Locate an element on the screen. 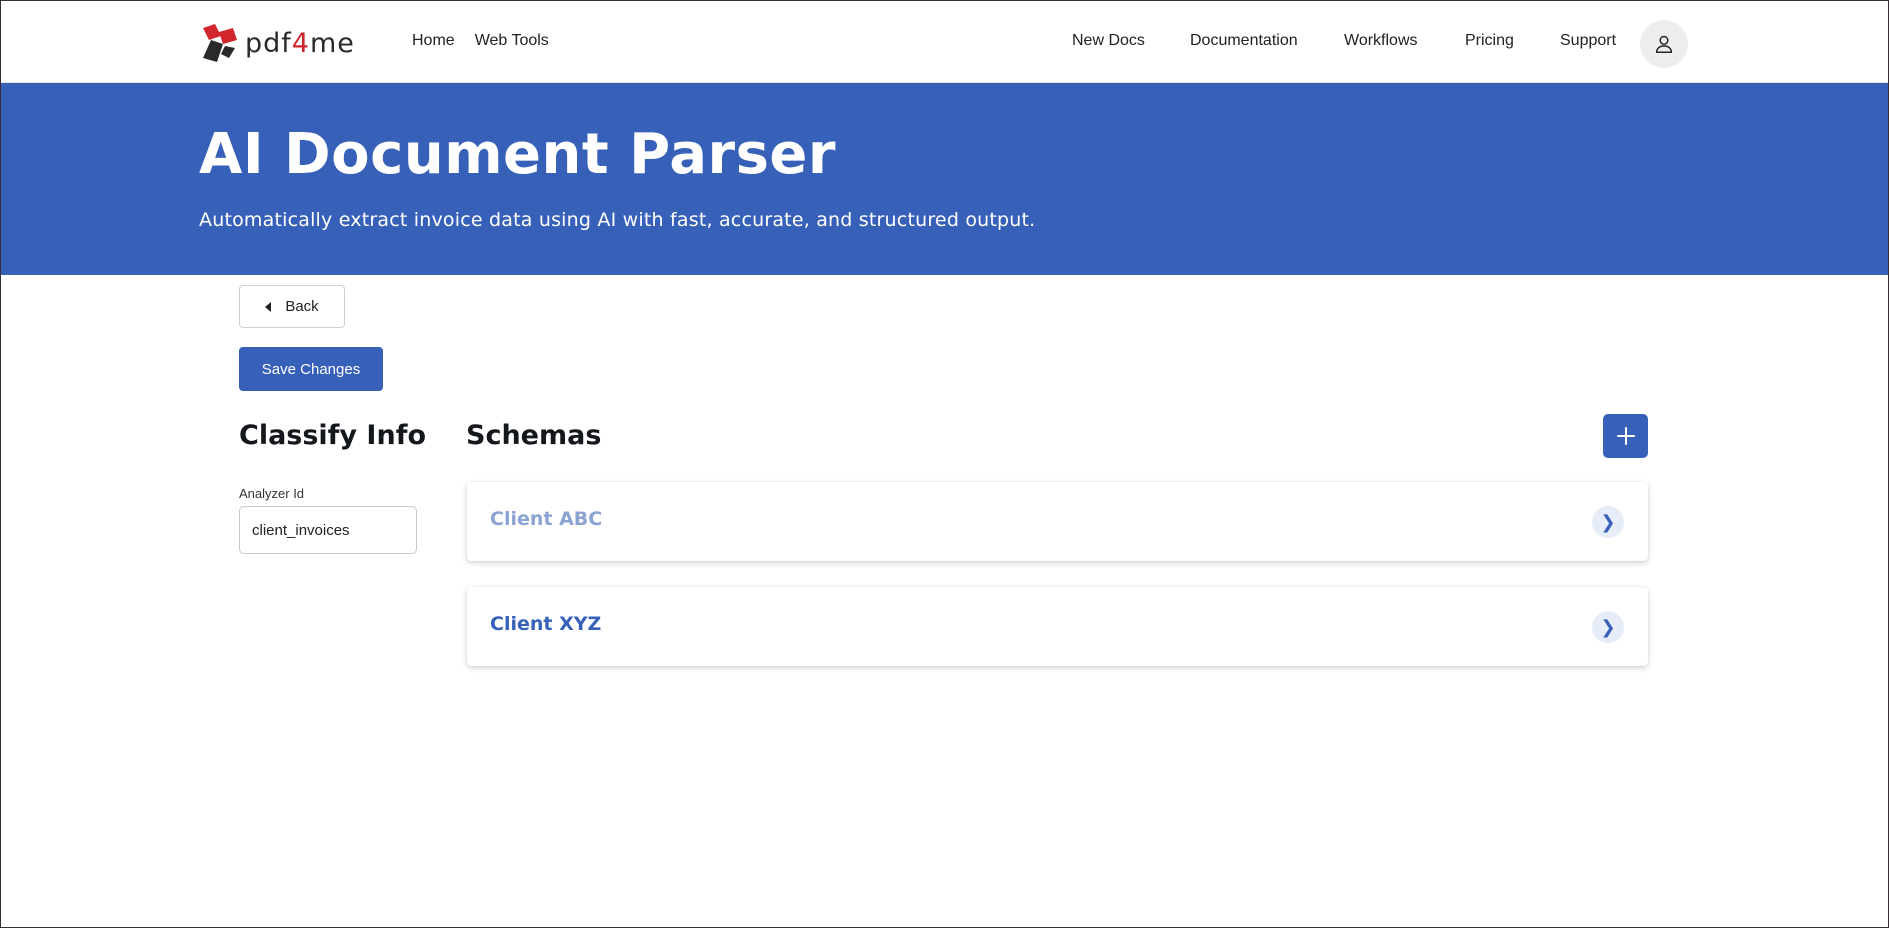 Image resolution: width=1889 pixels, height=928 pixels. logo-wordmark: pdf4me is located at coordinates (300, 43).